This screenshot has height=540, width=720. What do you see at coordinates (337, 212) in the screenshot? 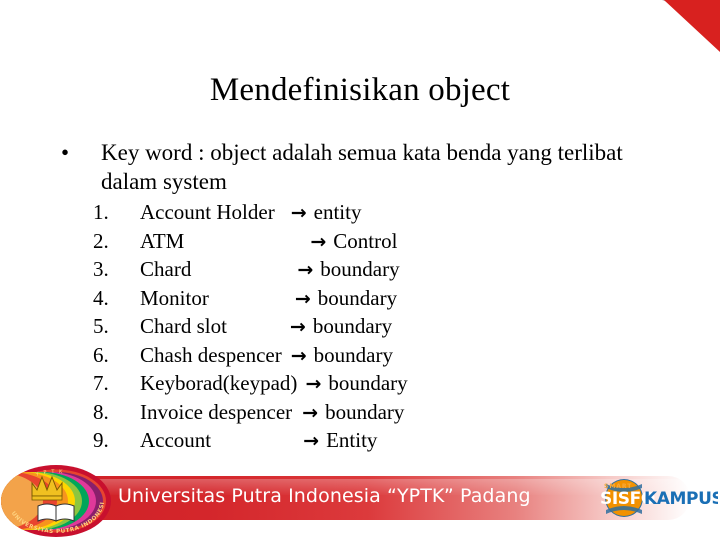
I see `list-item-role: entity` at bounding box center [337, 212].